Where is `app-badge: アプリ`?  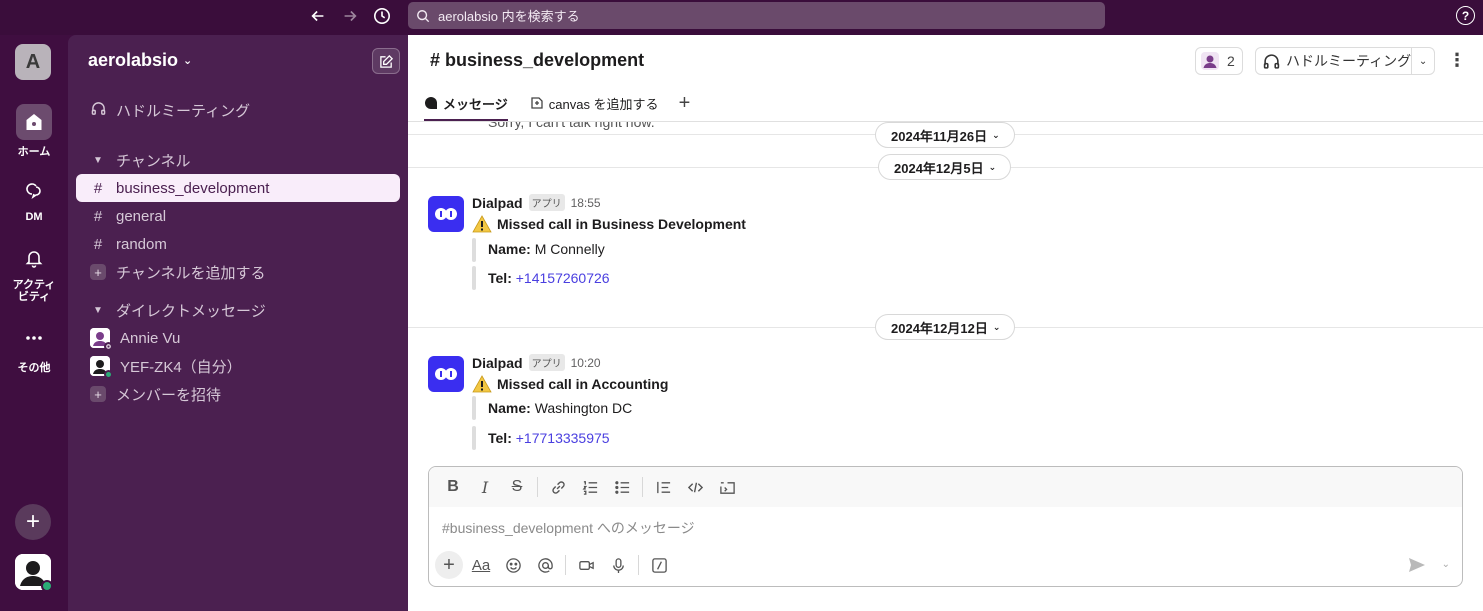 app-badge: アプリ is located at coordinates (546, 362).